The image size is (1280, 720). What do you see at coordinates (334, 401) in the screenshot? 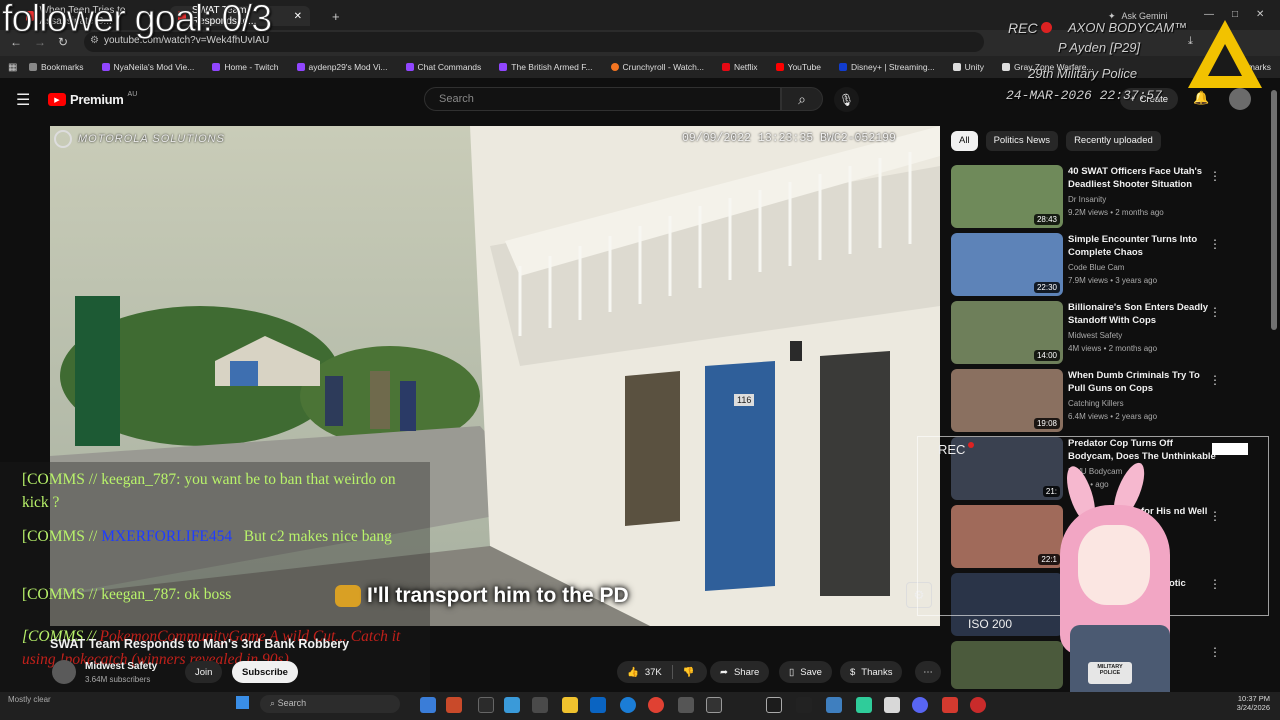
I see `person-figure` at bounding box center [334, 401].